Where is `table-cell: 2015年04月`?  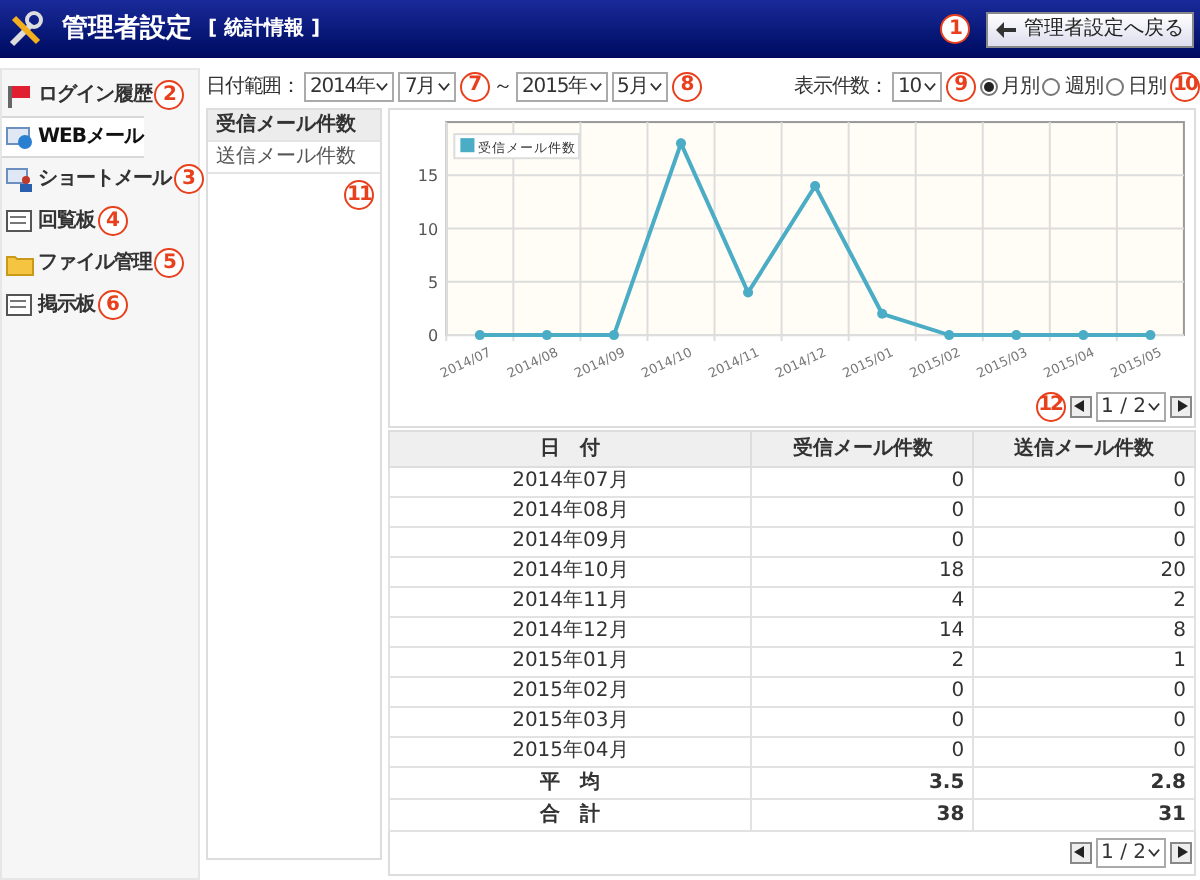 table-cell: 2015年04月 is located at coordinates (570, 751).